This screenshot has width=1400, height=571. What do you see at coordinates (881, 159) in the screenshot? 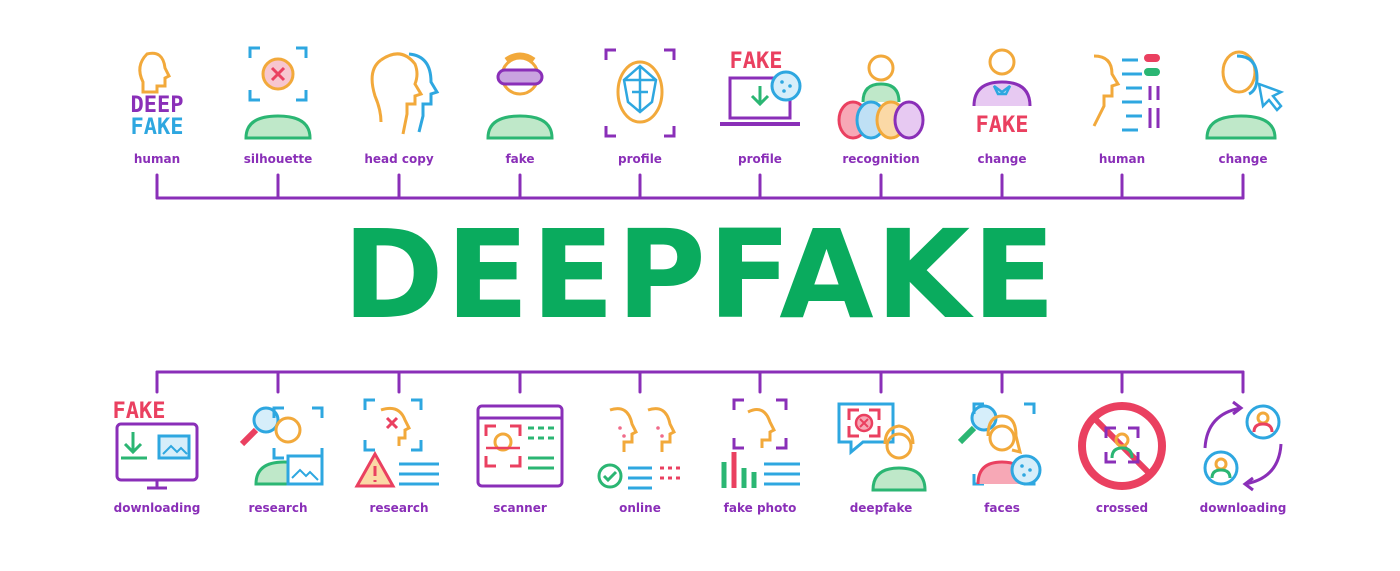
I see `top_items-label-6: recognition` at bounding box center [881, 159].